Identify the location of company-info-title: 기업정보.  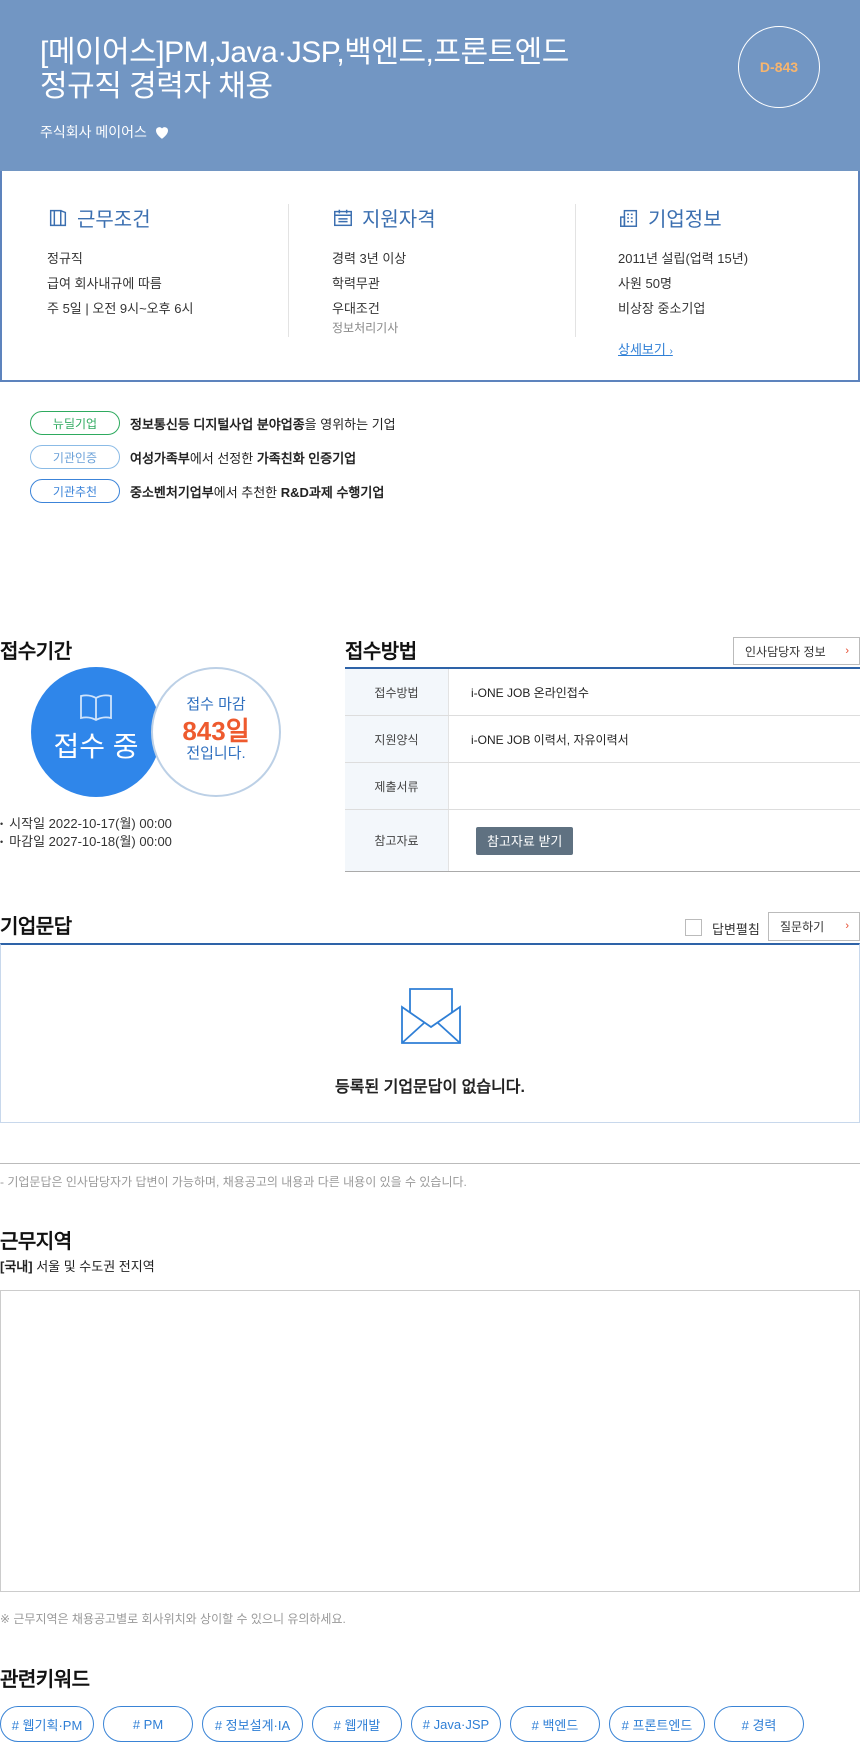
(685, 220).